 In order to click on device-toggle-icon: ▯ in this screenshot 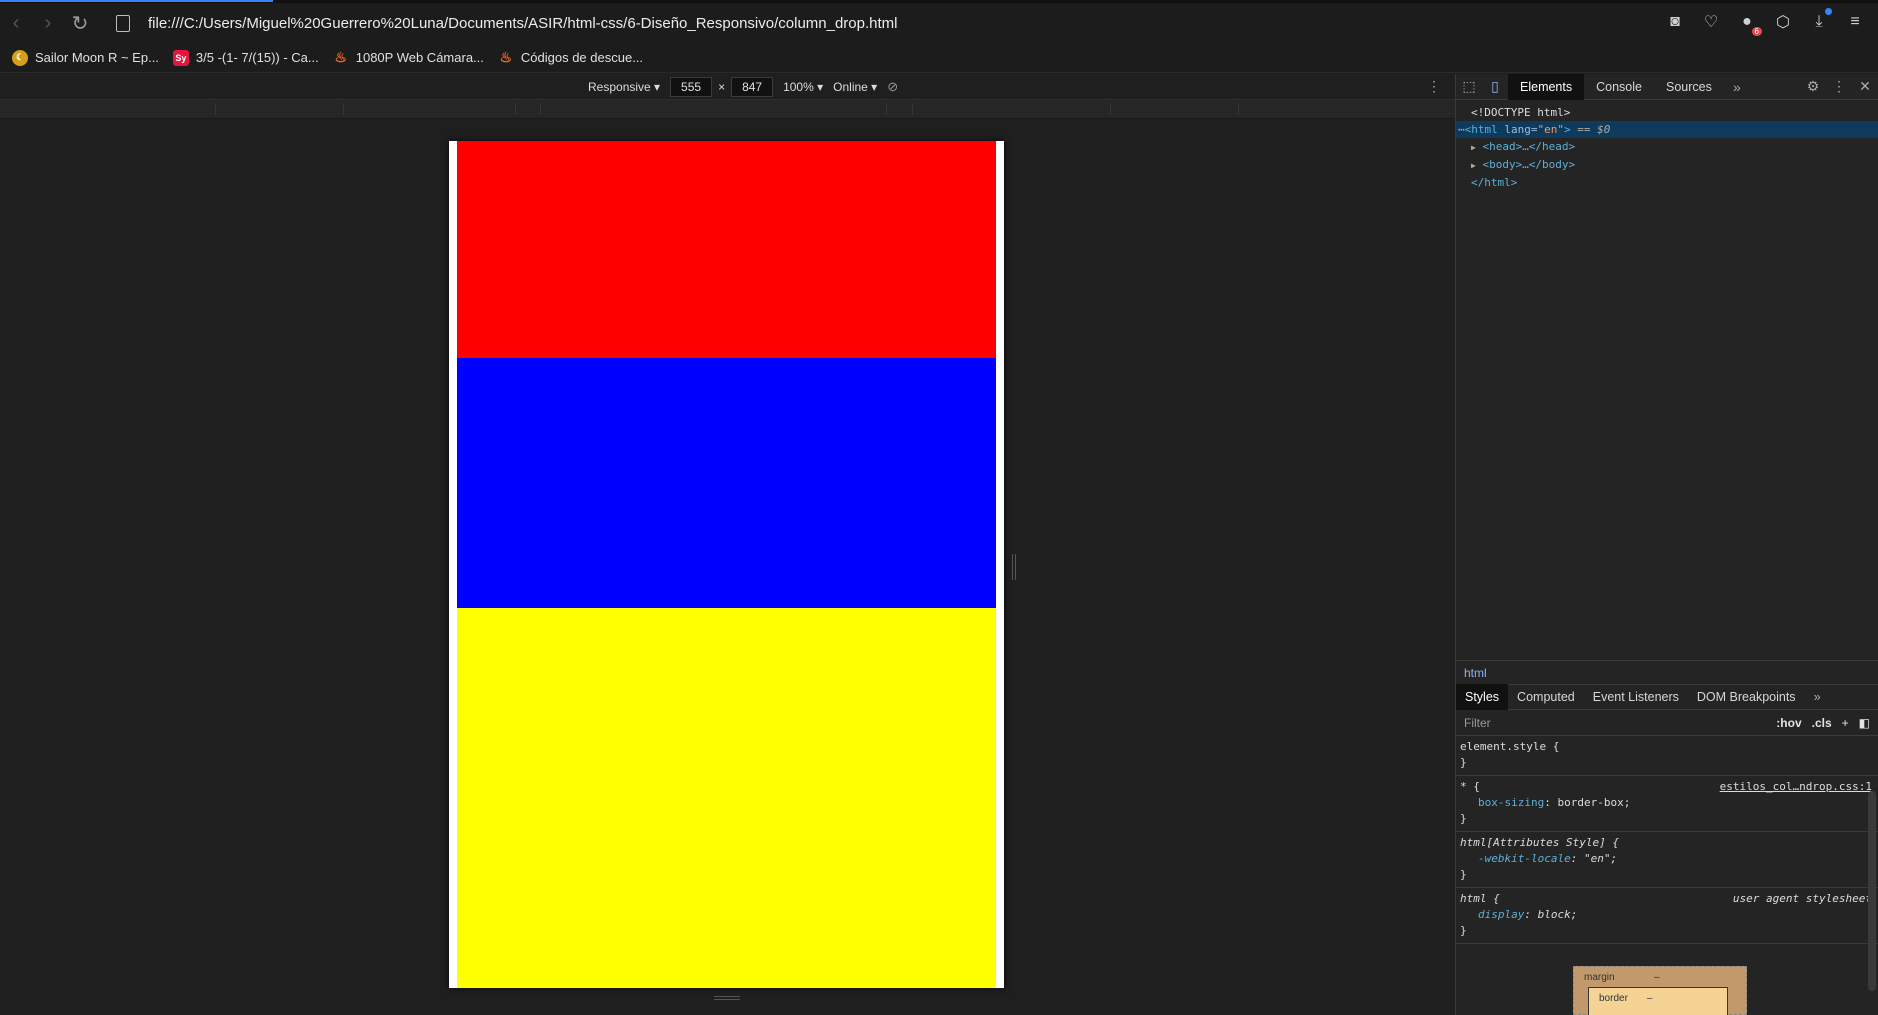, I will do `click(1495, 86)`.